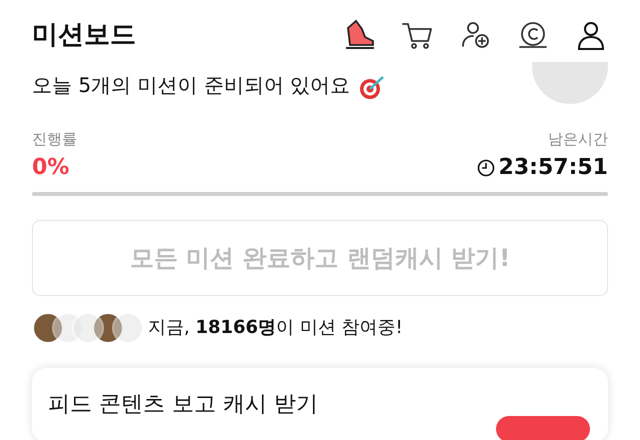 The image size is (640, 440). I want to click on progress-value: 0%, so click(51, 168).